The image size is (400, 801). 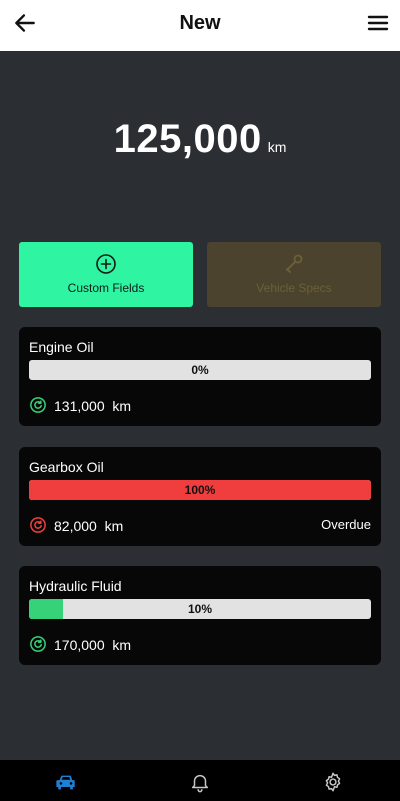 What do you see at coordinates (346, 524) in the screenshot?
I see `status-text: Overdue` at bounding box center [346, 524].